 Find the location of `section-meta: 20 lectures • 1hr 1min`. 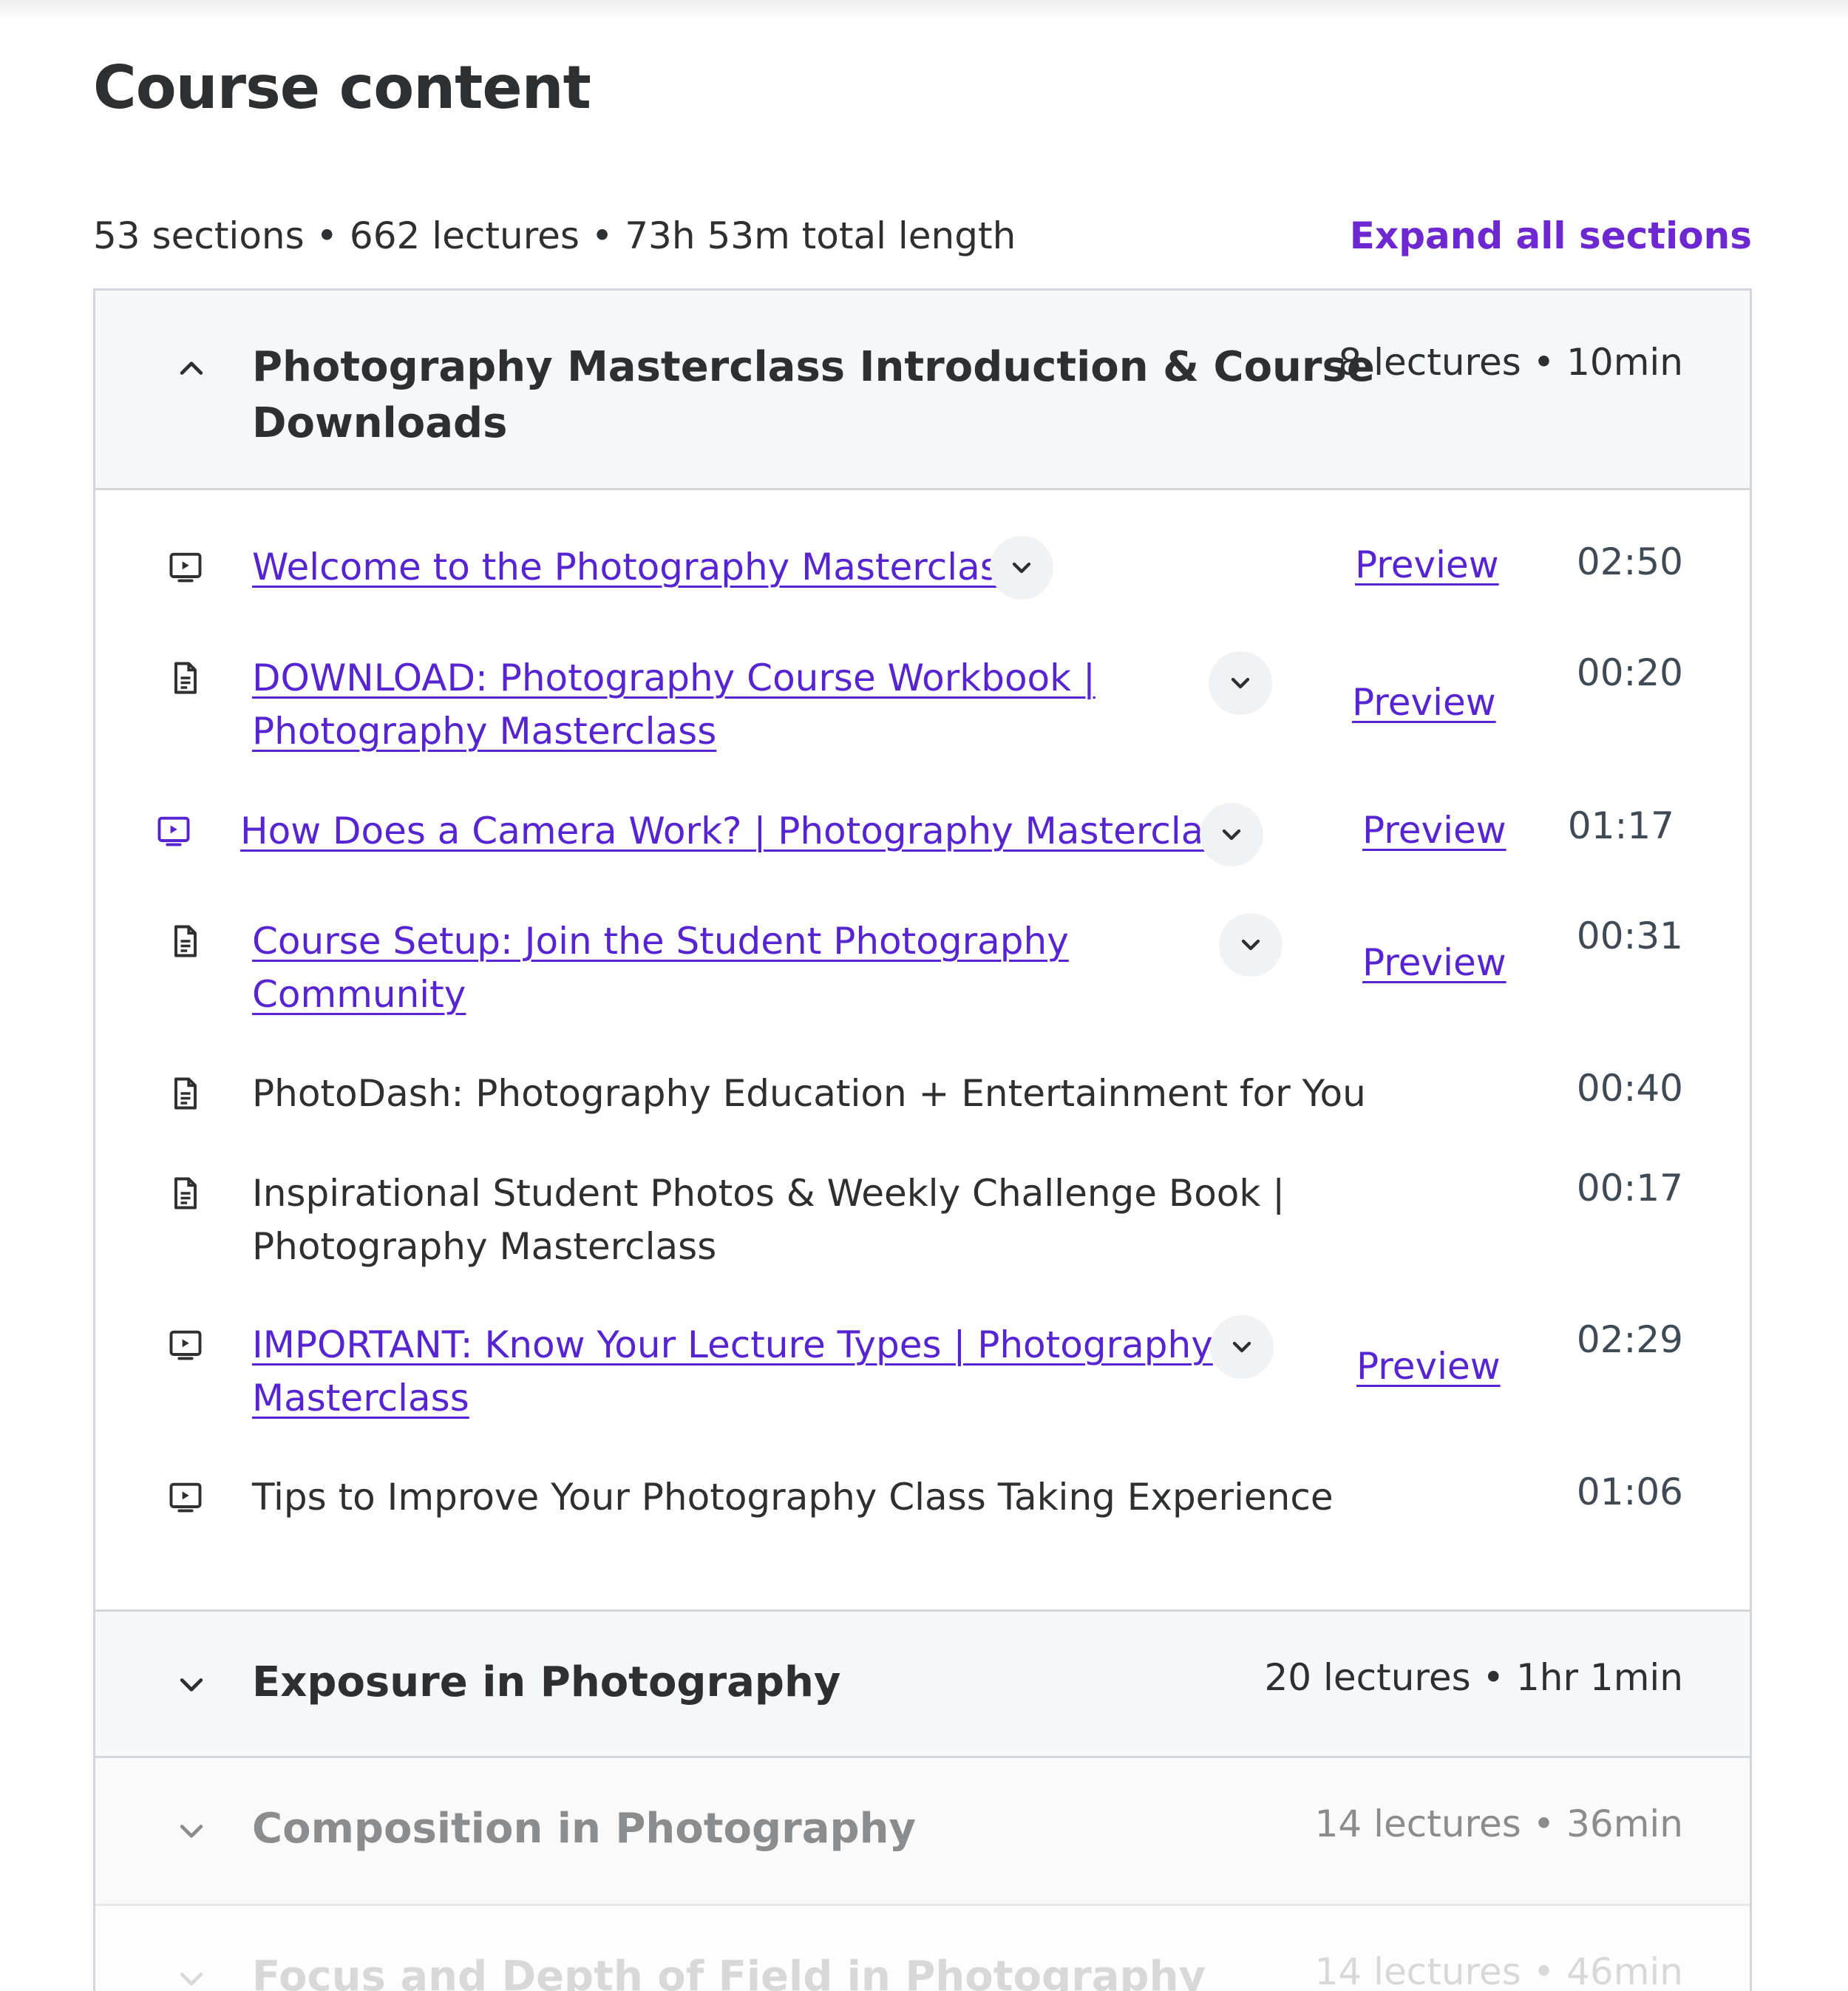

section-meta: 20 lectures • 1hr 1min is located at coordinates (1473, 1677).